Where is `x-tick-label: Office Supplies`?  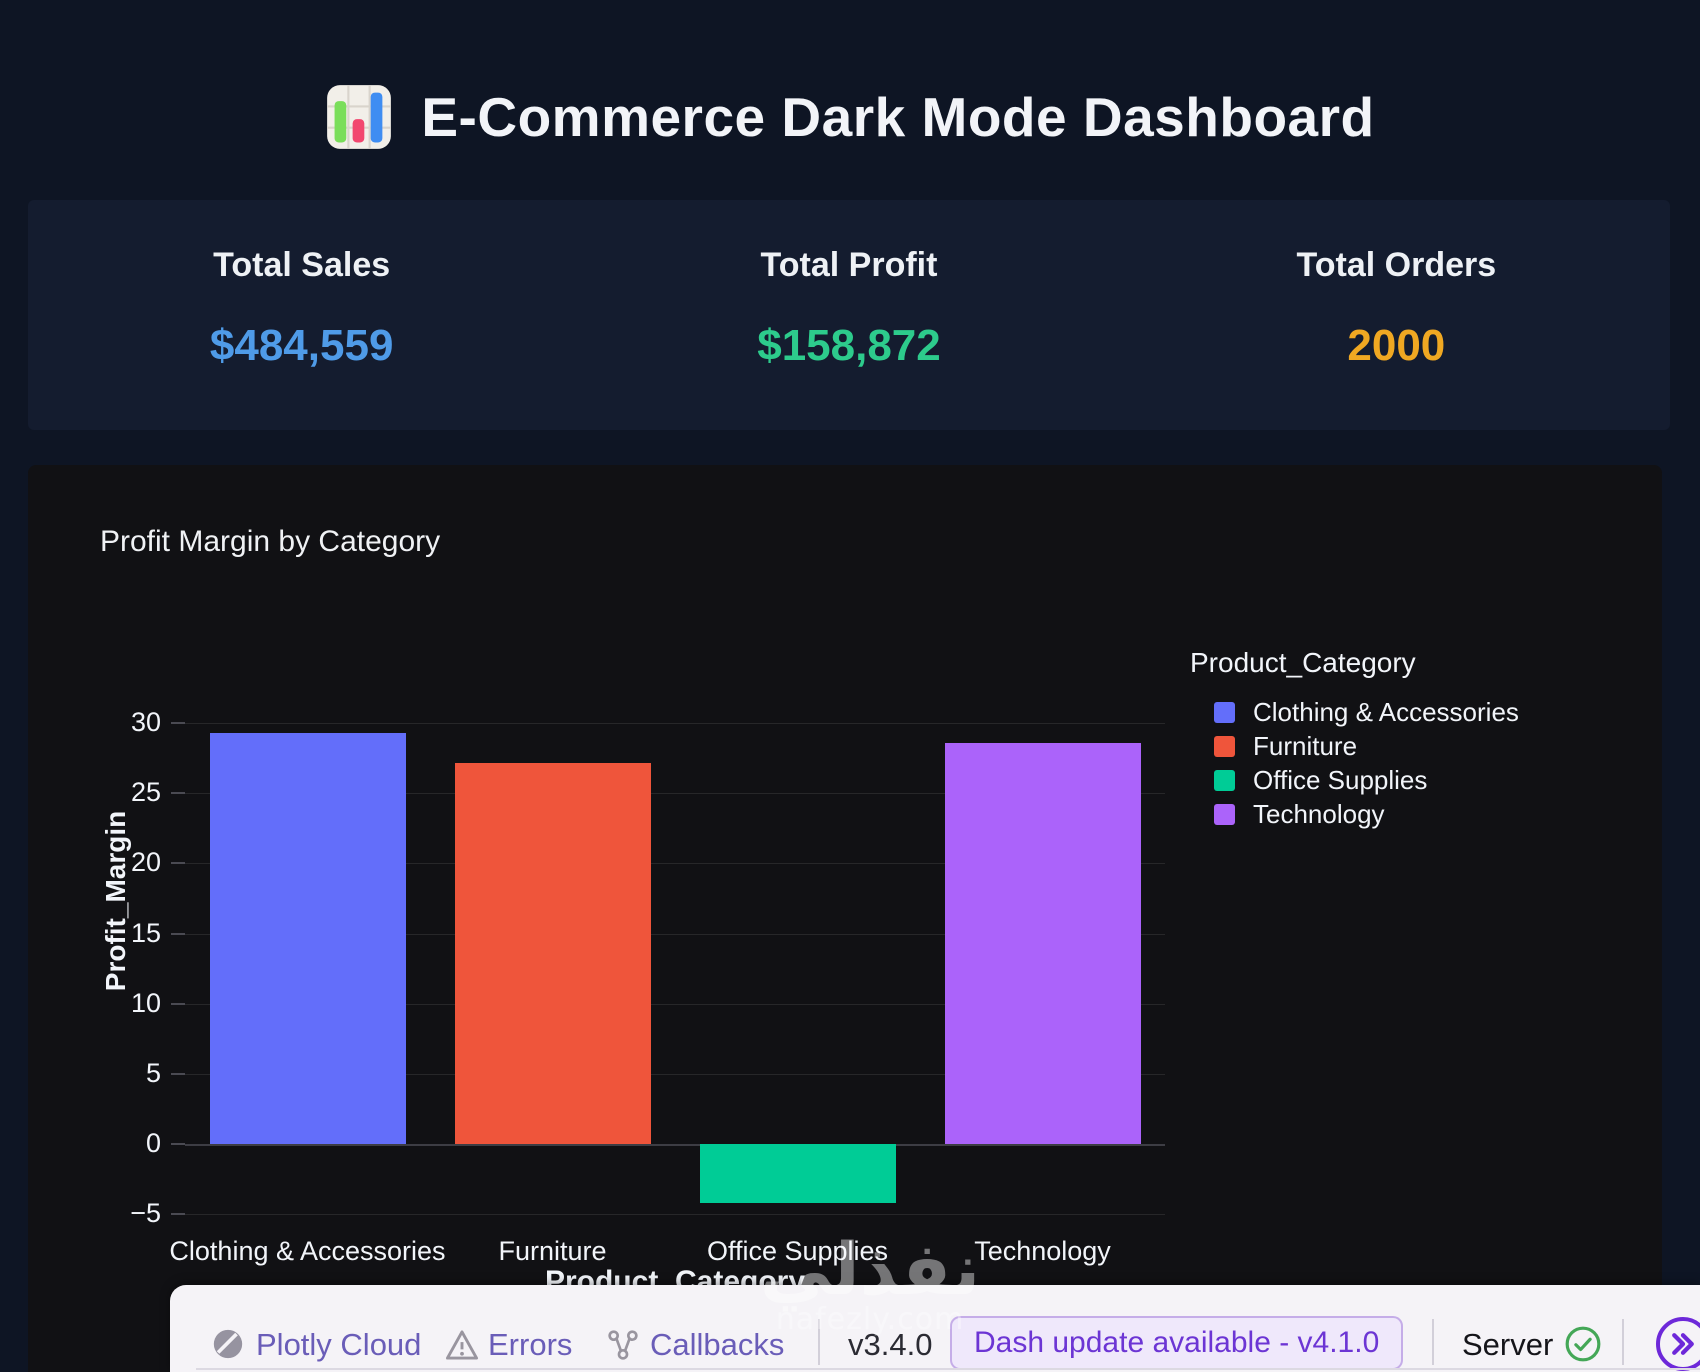 x-tick-label: Office Supplies is located at coordinates (797, 1251).